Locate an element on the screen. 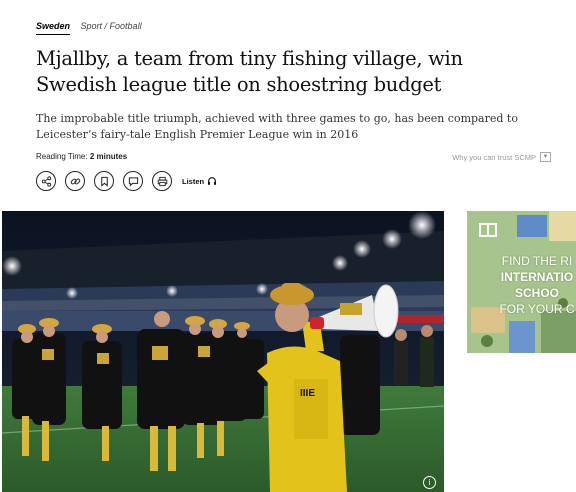  bookmark-icon is located at coordinates (104, 181).